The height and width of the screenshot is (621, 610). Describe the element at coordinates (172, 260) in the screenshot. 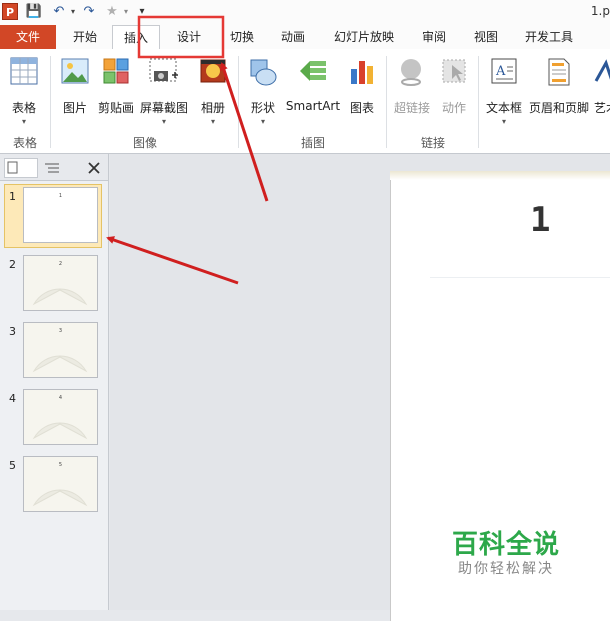

I see `arrow-to-first-slide` at that location.